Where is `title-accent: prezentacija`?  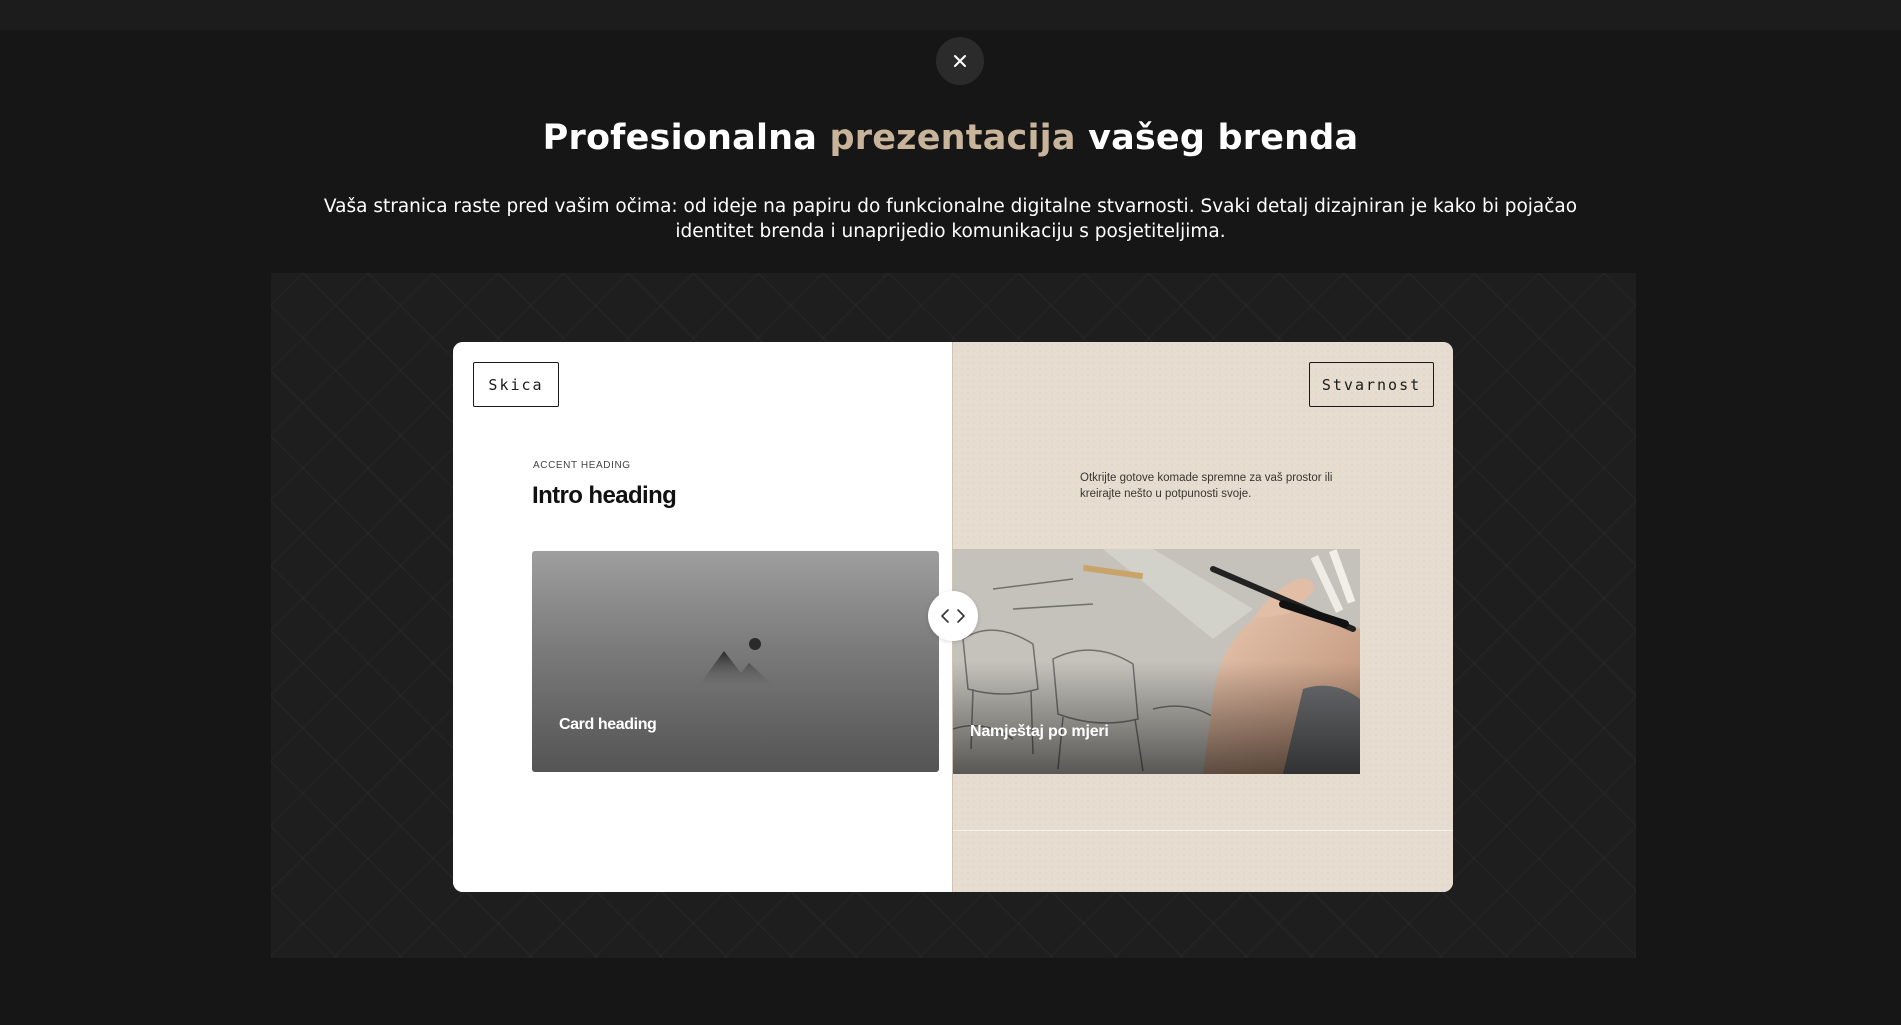 title-accent: prezentacija is located at coordinates (952, 138).